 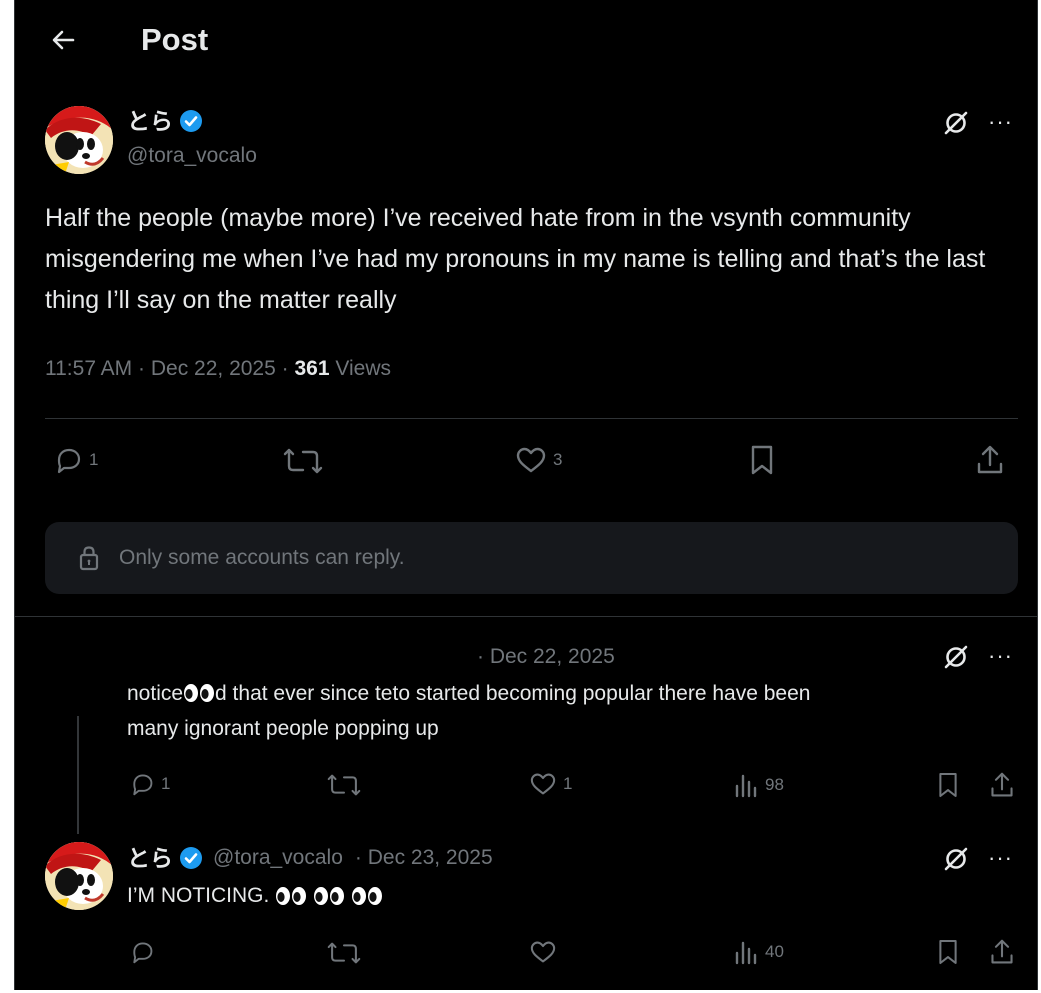 I want to click on like-count: 1, so click(x=568, y=783).